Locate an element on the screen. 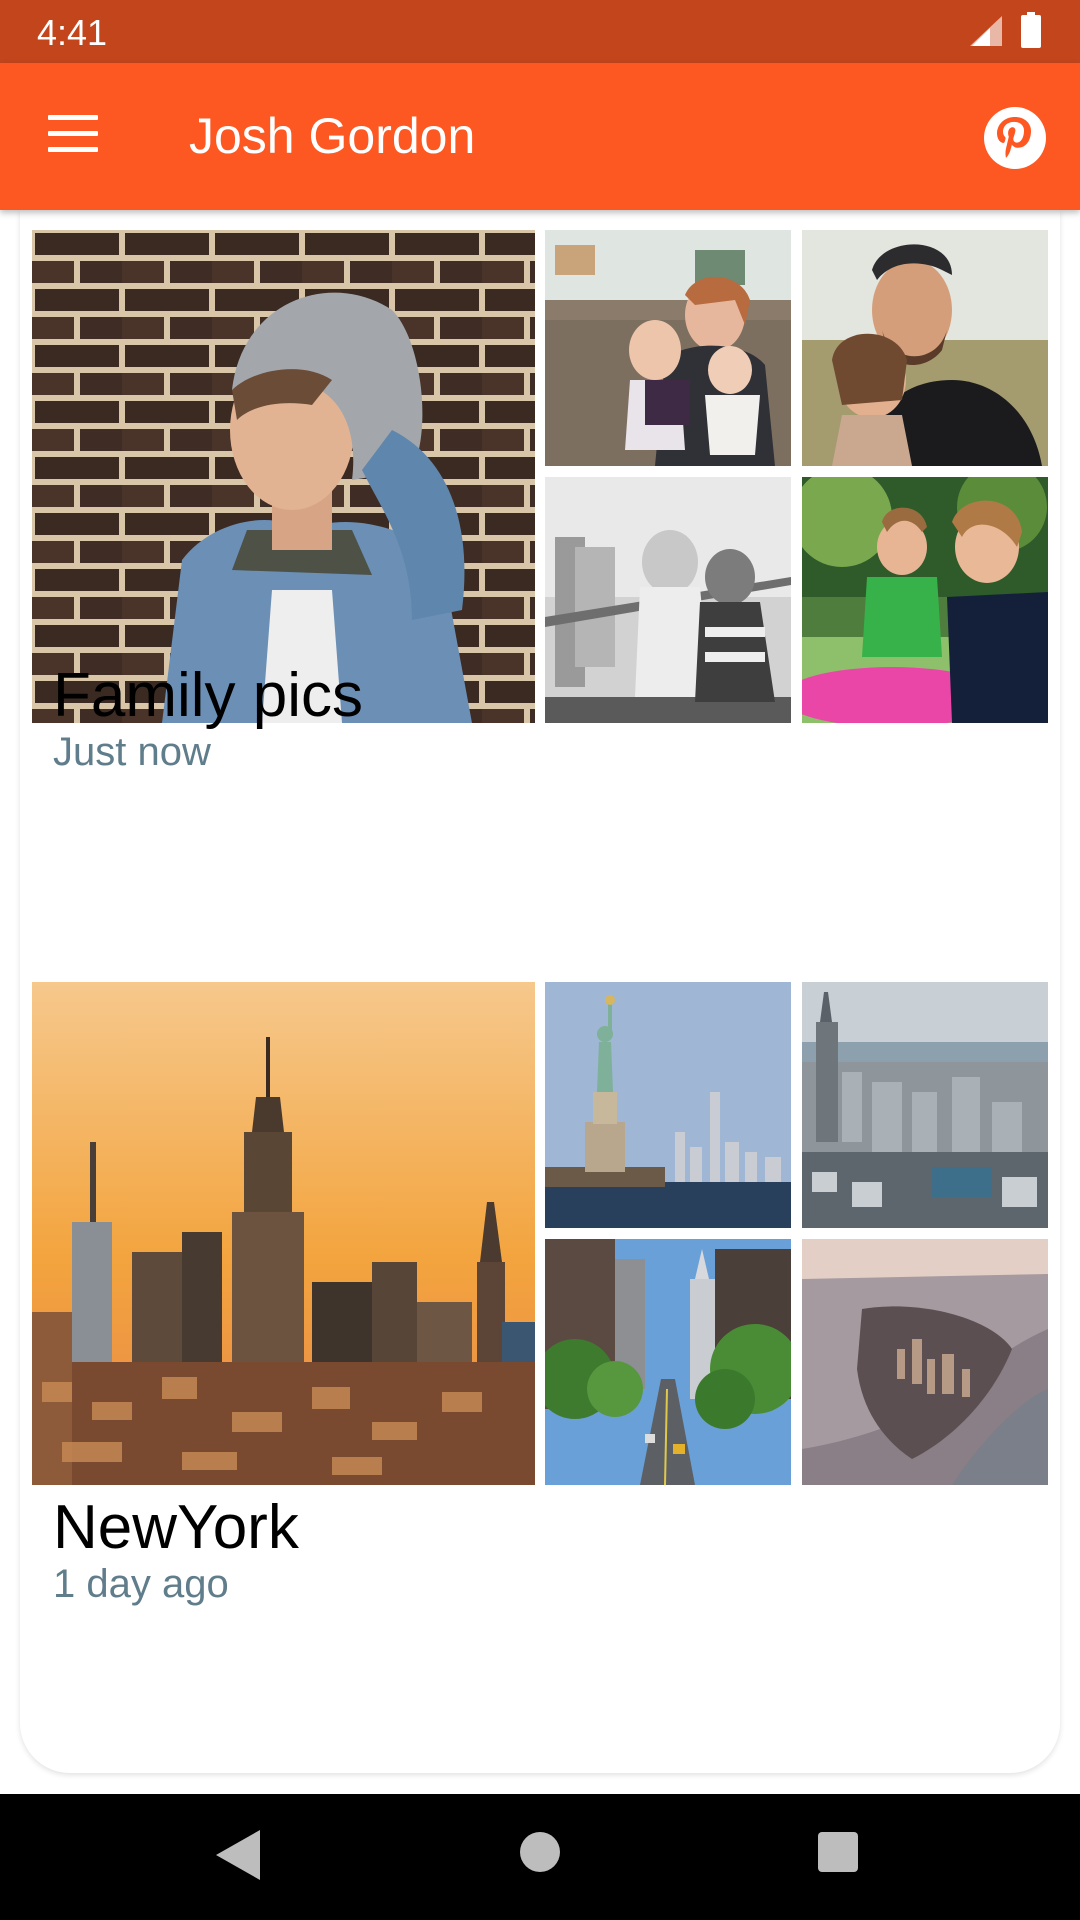 The width and height of the screenshot is (1080, 1920). pinterest-icon is located at coordinates (1015, 138).